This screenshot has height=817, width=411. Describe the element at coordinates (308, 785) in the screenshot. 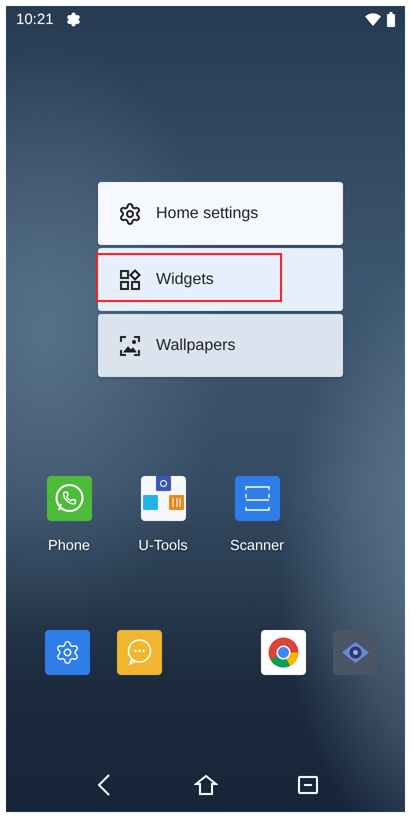

I see `recents-button` at that location.